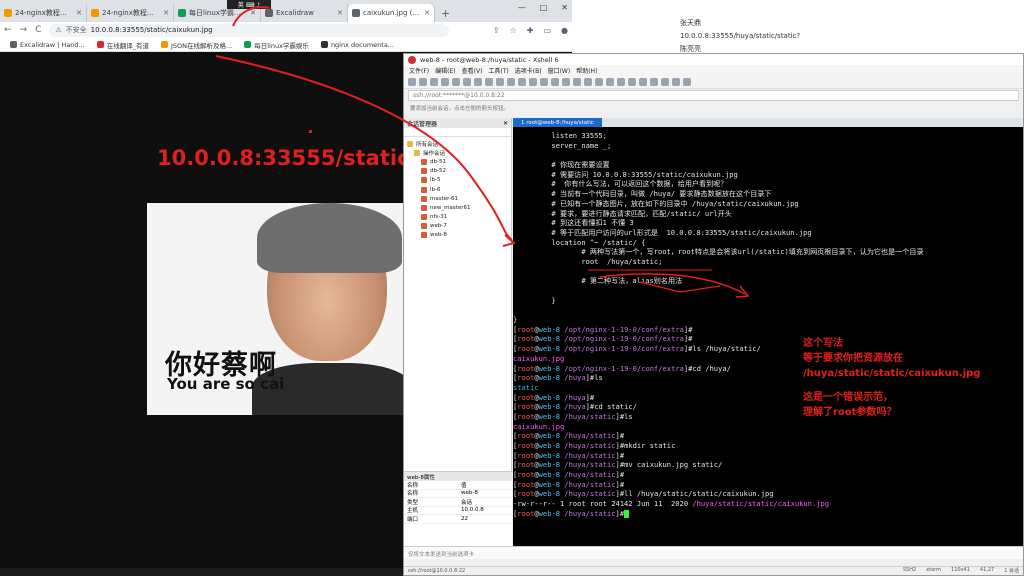 This screenshot has height=576, width=1024. What do you see at coordinates (122, 45) in the screenshot?
I see `bookmark-item: 在线翻译_有道` at bounding box center [122, 45].